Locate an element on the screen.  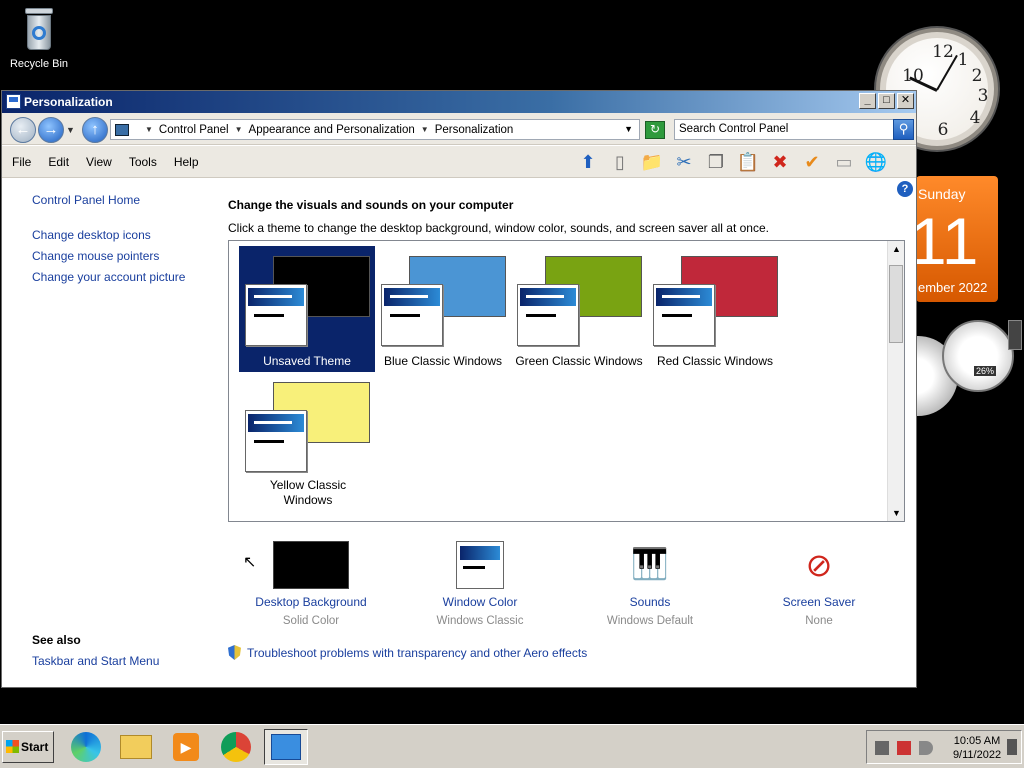
address-dropdown: ▼ is located at coordinates (628, 129).